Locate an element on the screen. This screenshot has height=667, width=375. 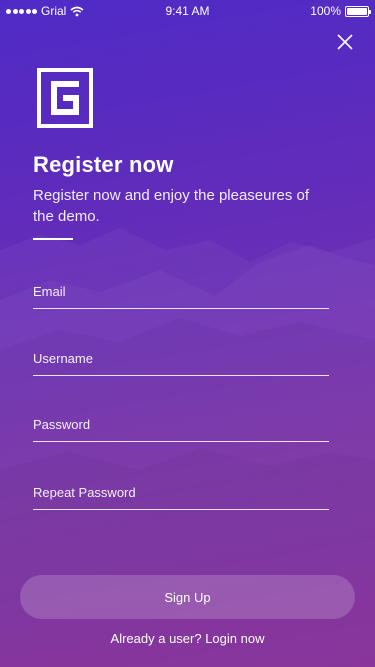
status-bar: Grial 9:41 AM 100% is located at coordinates (187, 11).